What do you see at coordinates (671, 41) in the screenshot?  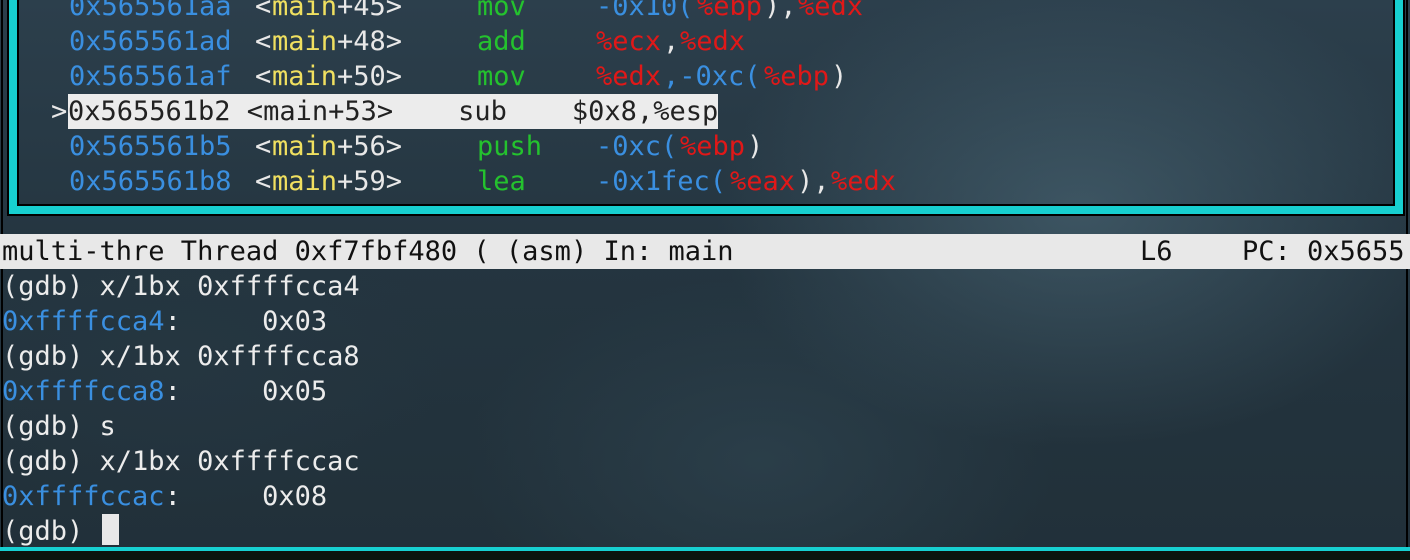 I see `asm-operand: ,` at bounding box center [671, 41].